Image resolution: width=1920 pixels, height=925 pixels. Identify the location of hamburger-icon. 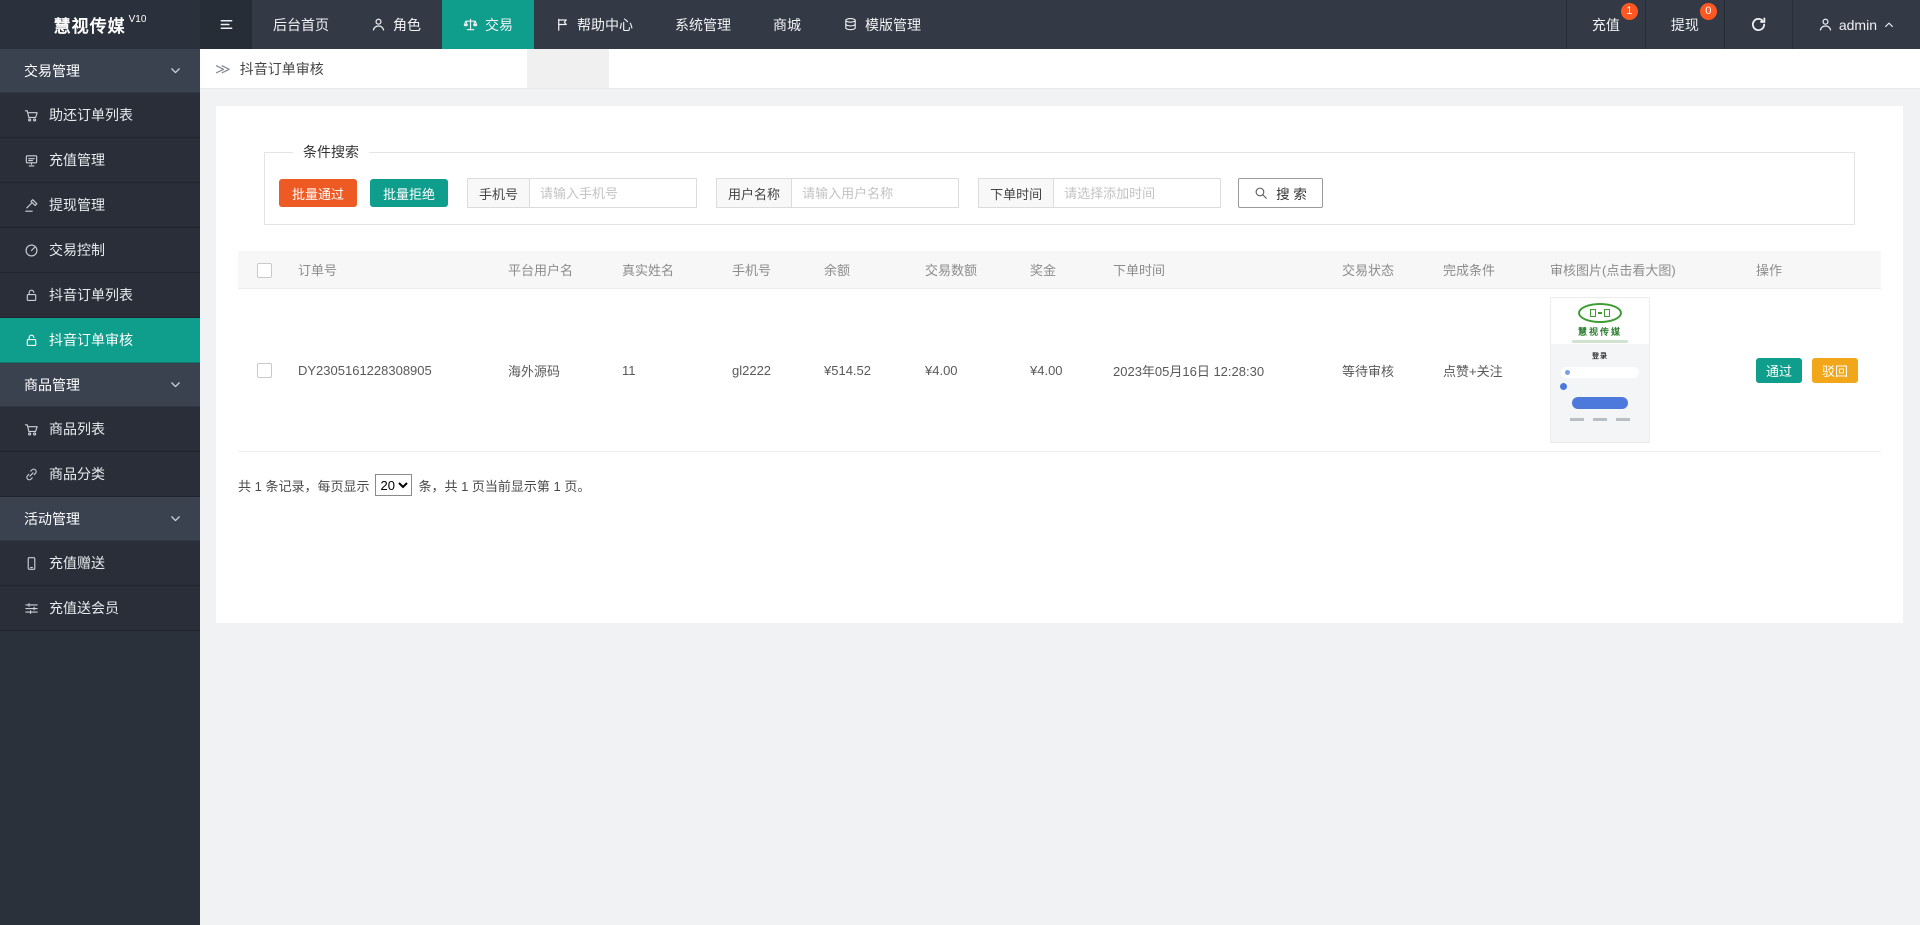
(226, 24).